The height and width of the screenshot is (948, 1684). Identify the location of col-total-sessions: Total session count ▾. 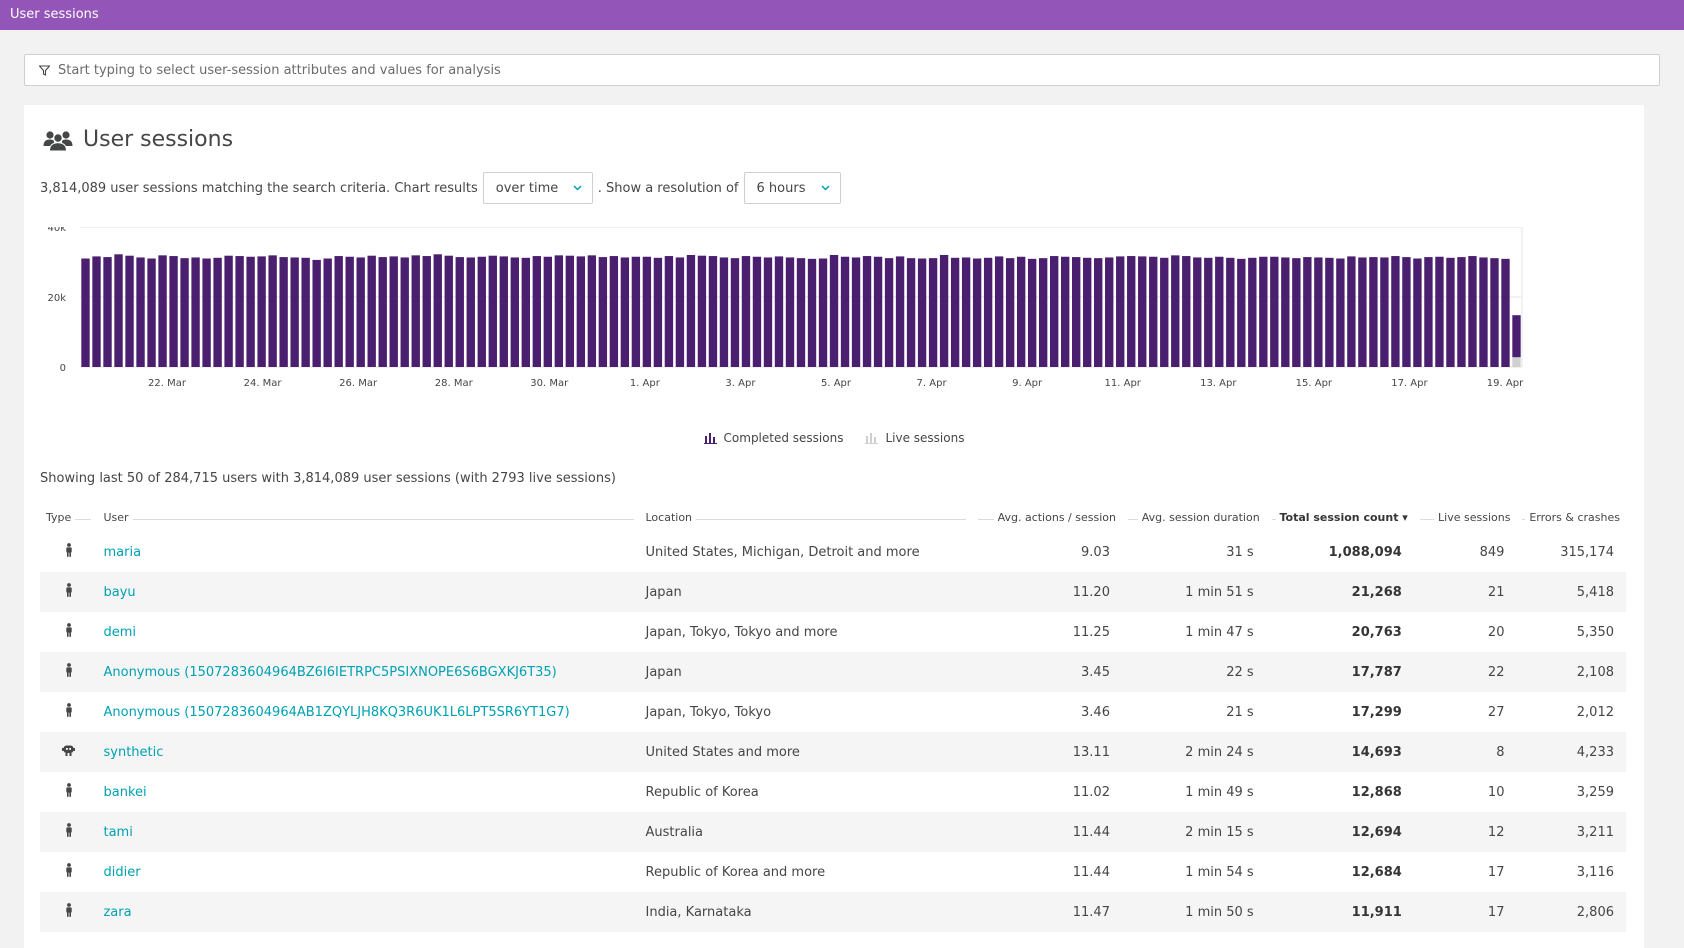
(1340, 517).